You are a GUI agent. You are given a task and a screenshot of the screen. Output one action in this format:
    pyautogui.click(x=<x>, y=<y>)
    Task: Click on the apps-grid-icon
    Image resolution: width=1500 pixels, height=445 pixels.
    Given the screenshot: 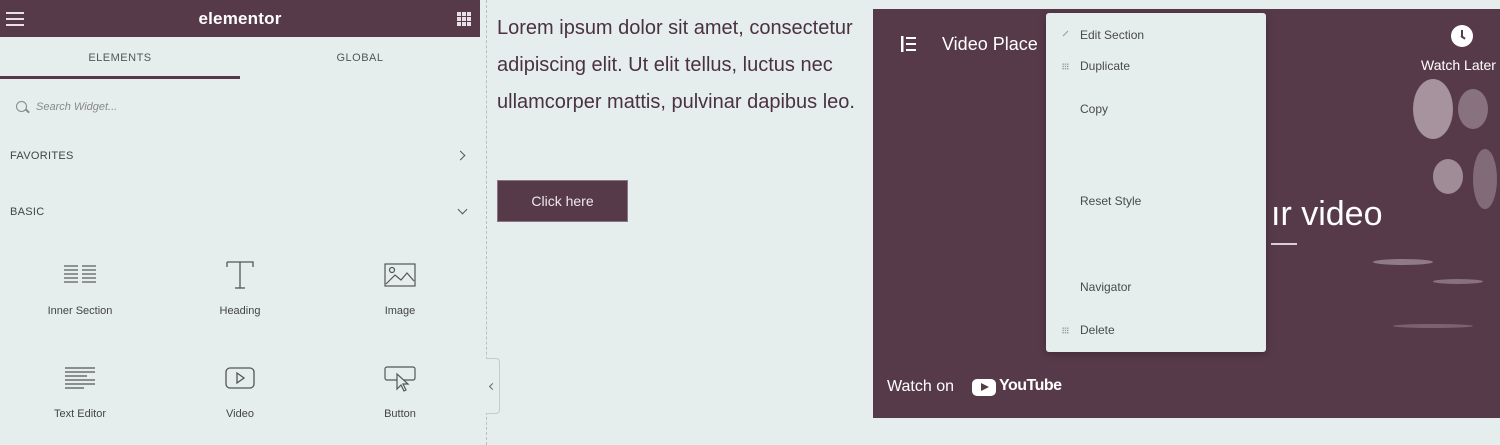 What is the action you would take?
    pyautogui.click(x=464, y=19)
    